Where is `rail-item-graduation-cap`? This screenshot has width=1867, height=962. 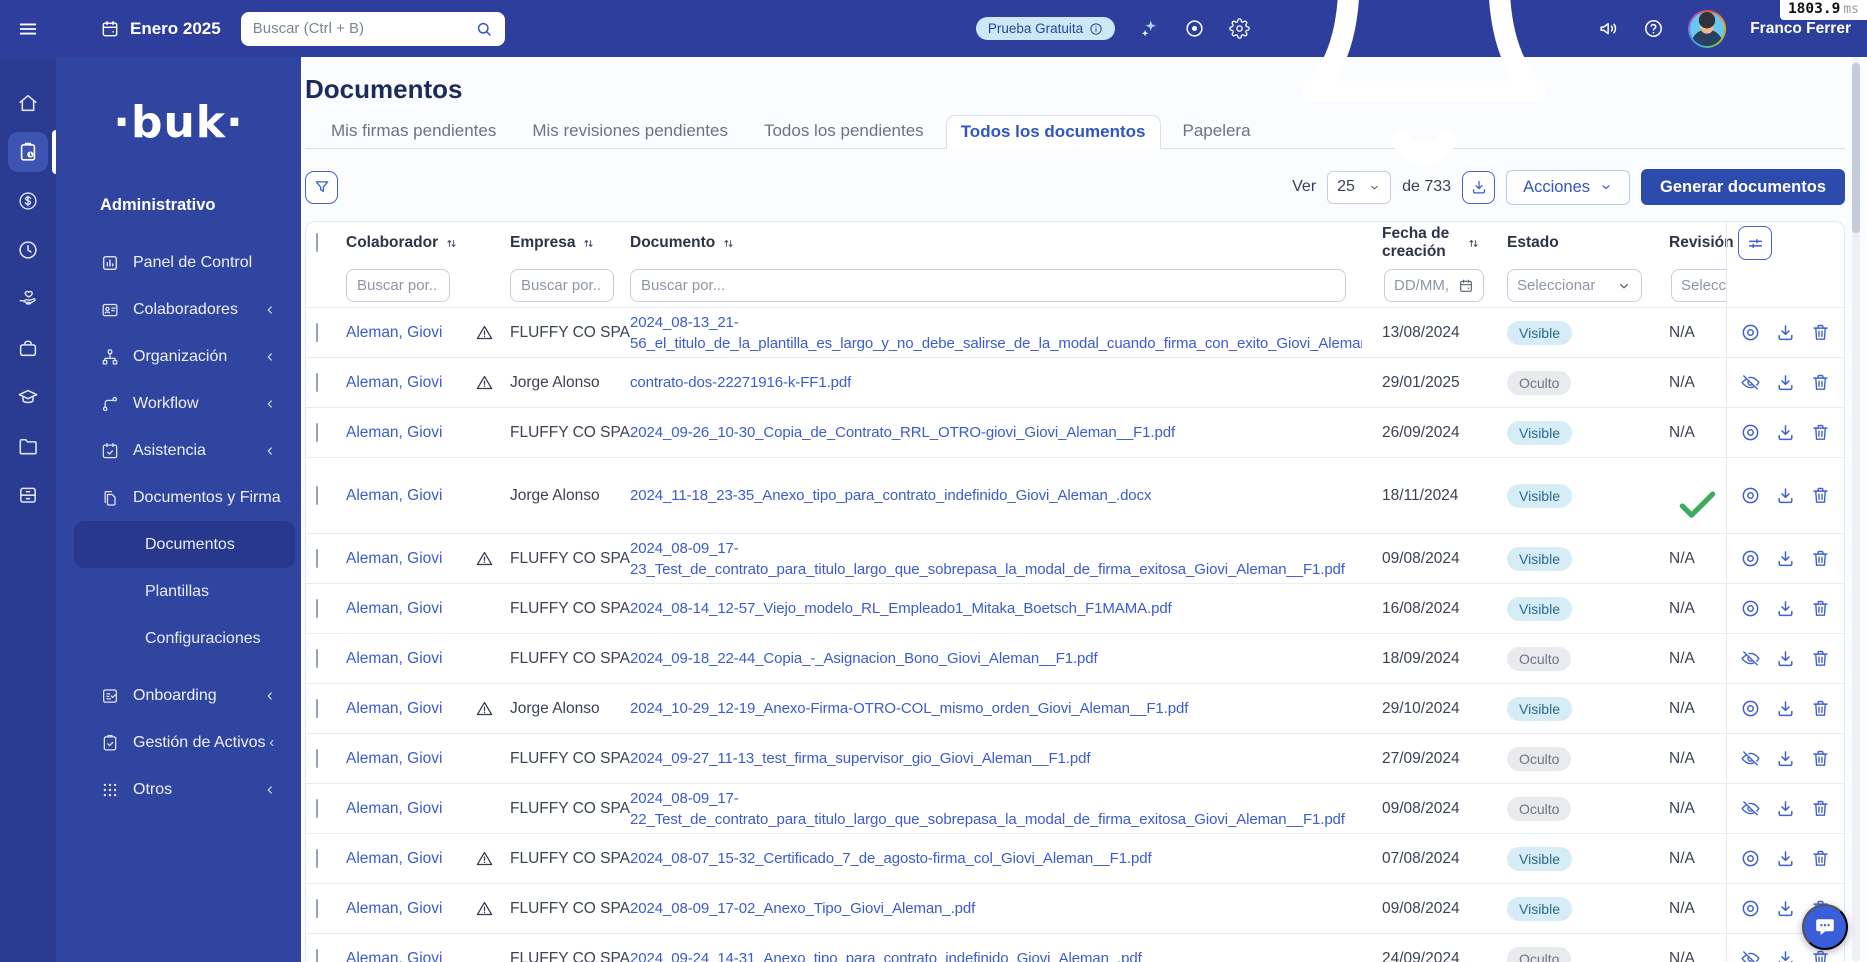 rail-item-graduation-cap is located at coordinates (28, 397).